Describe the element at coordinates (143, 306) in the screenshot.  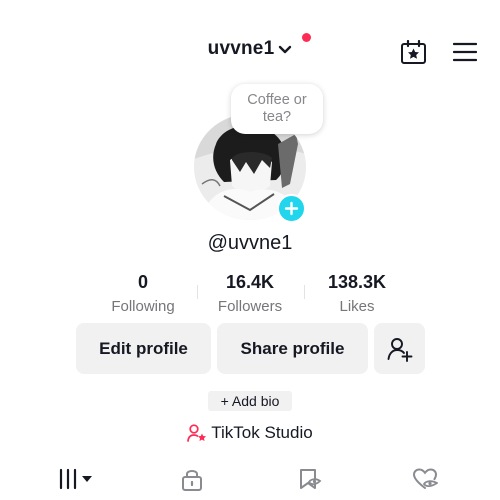
I see `following-label: Following` at that location.